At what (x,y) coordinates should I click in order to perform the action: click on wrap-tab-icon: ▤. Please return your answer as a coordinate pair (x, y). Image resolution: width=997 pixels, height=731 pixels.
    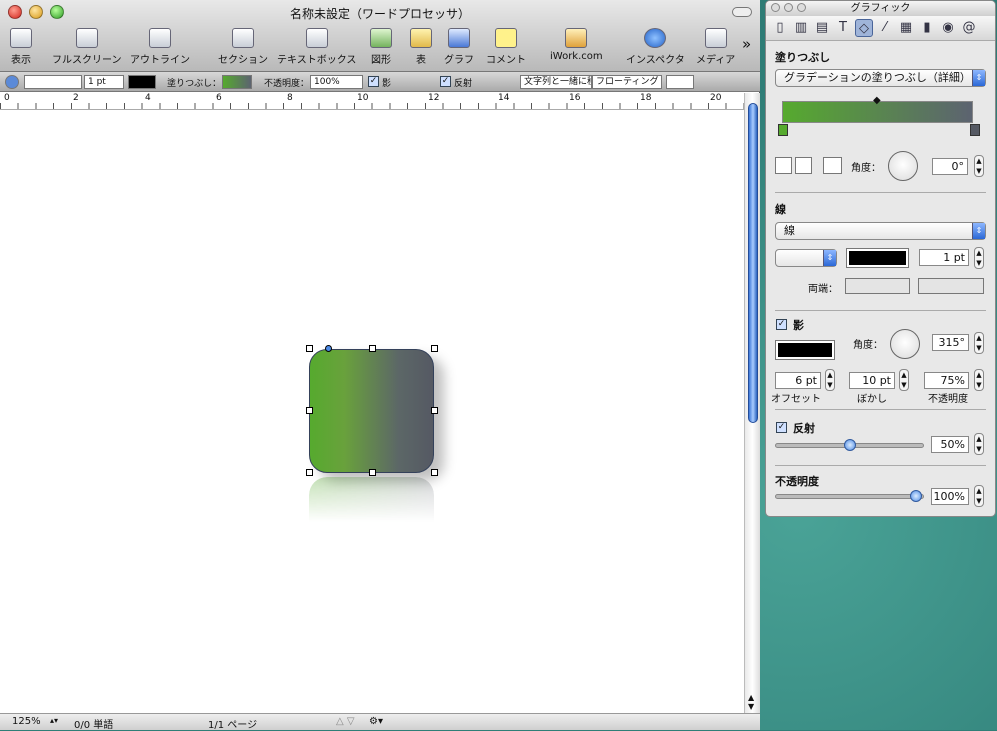
    Looking at the image, I should click on (822, 28).